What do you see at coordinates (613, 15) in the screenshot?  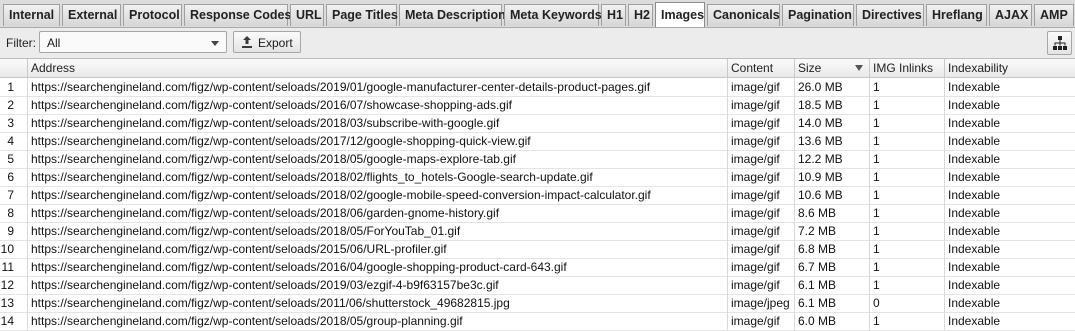 I see `tab-h1: H1` at bounding box center [613, 15].